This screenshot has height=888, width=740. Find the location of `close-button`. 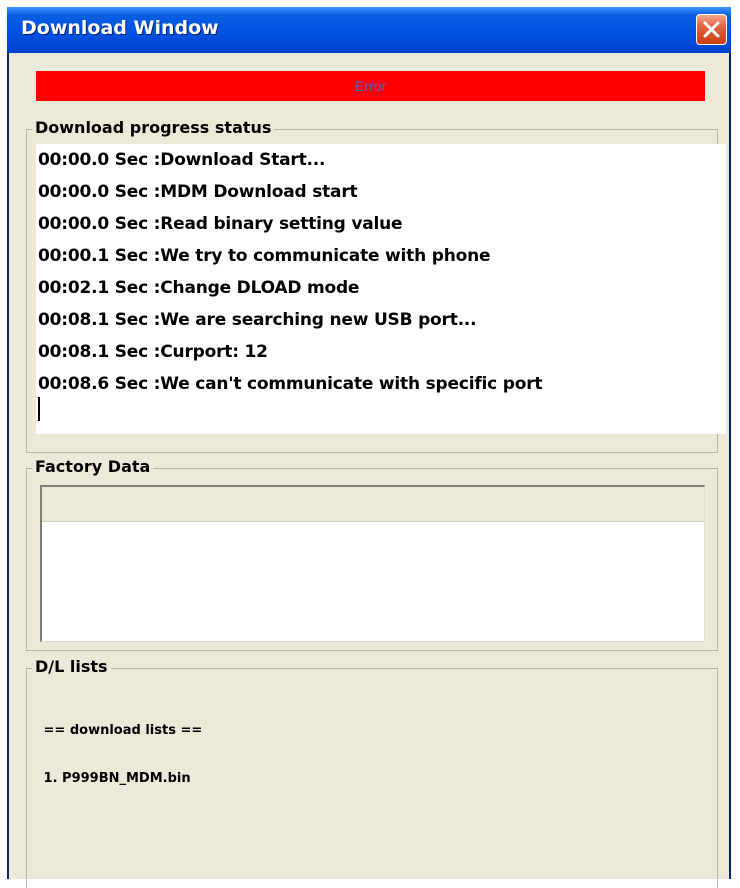

close-button is located at coordinates (711, 29).